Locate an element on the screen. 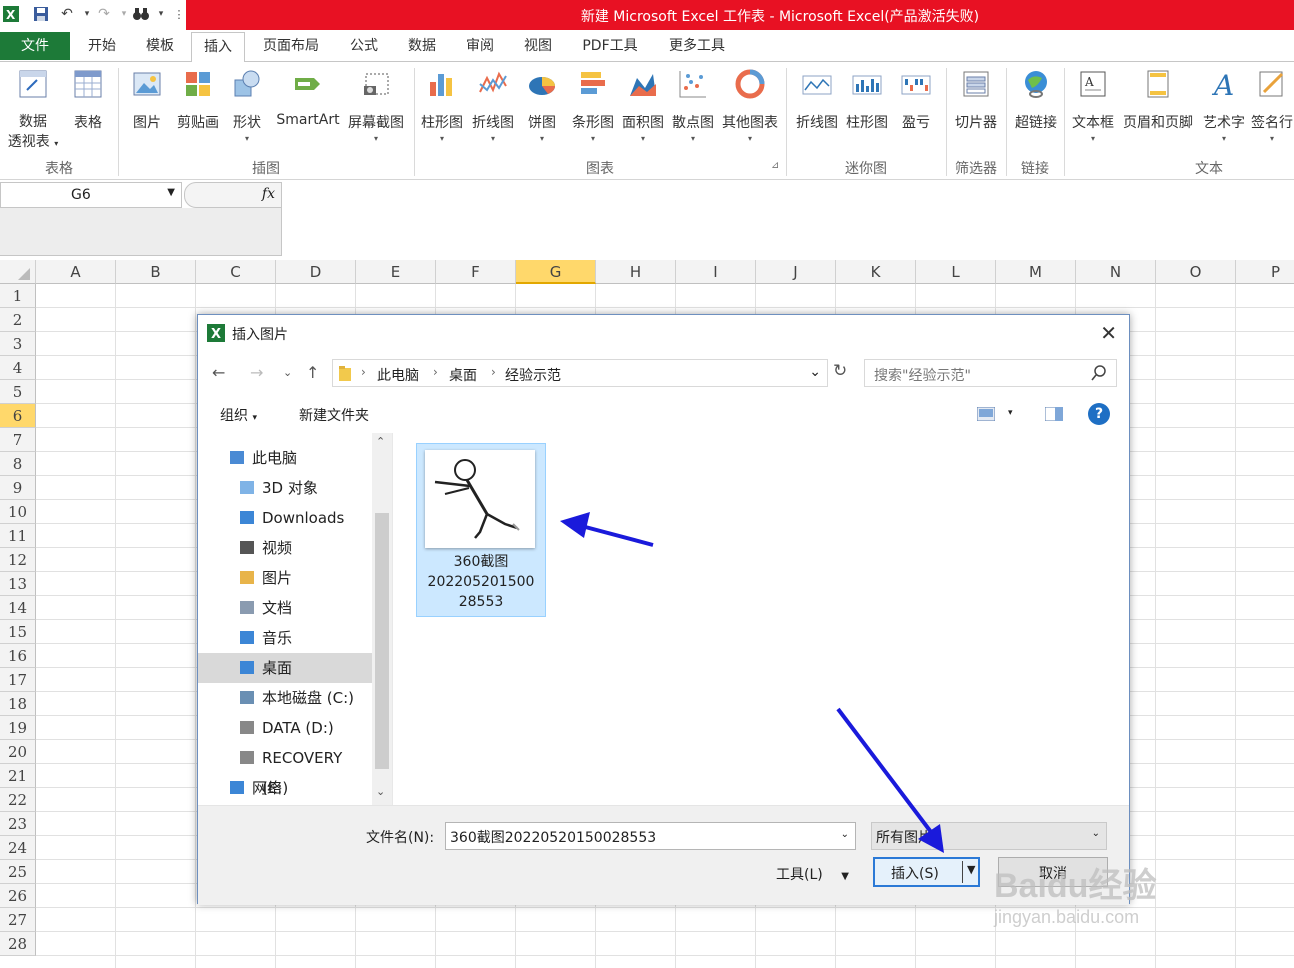  redo-dropdown-icon: ▾ is located at coordinates (124, 14).